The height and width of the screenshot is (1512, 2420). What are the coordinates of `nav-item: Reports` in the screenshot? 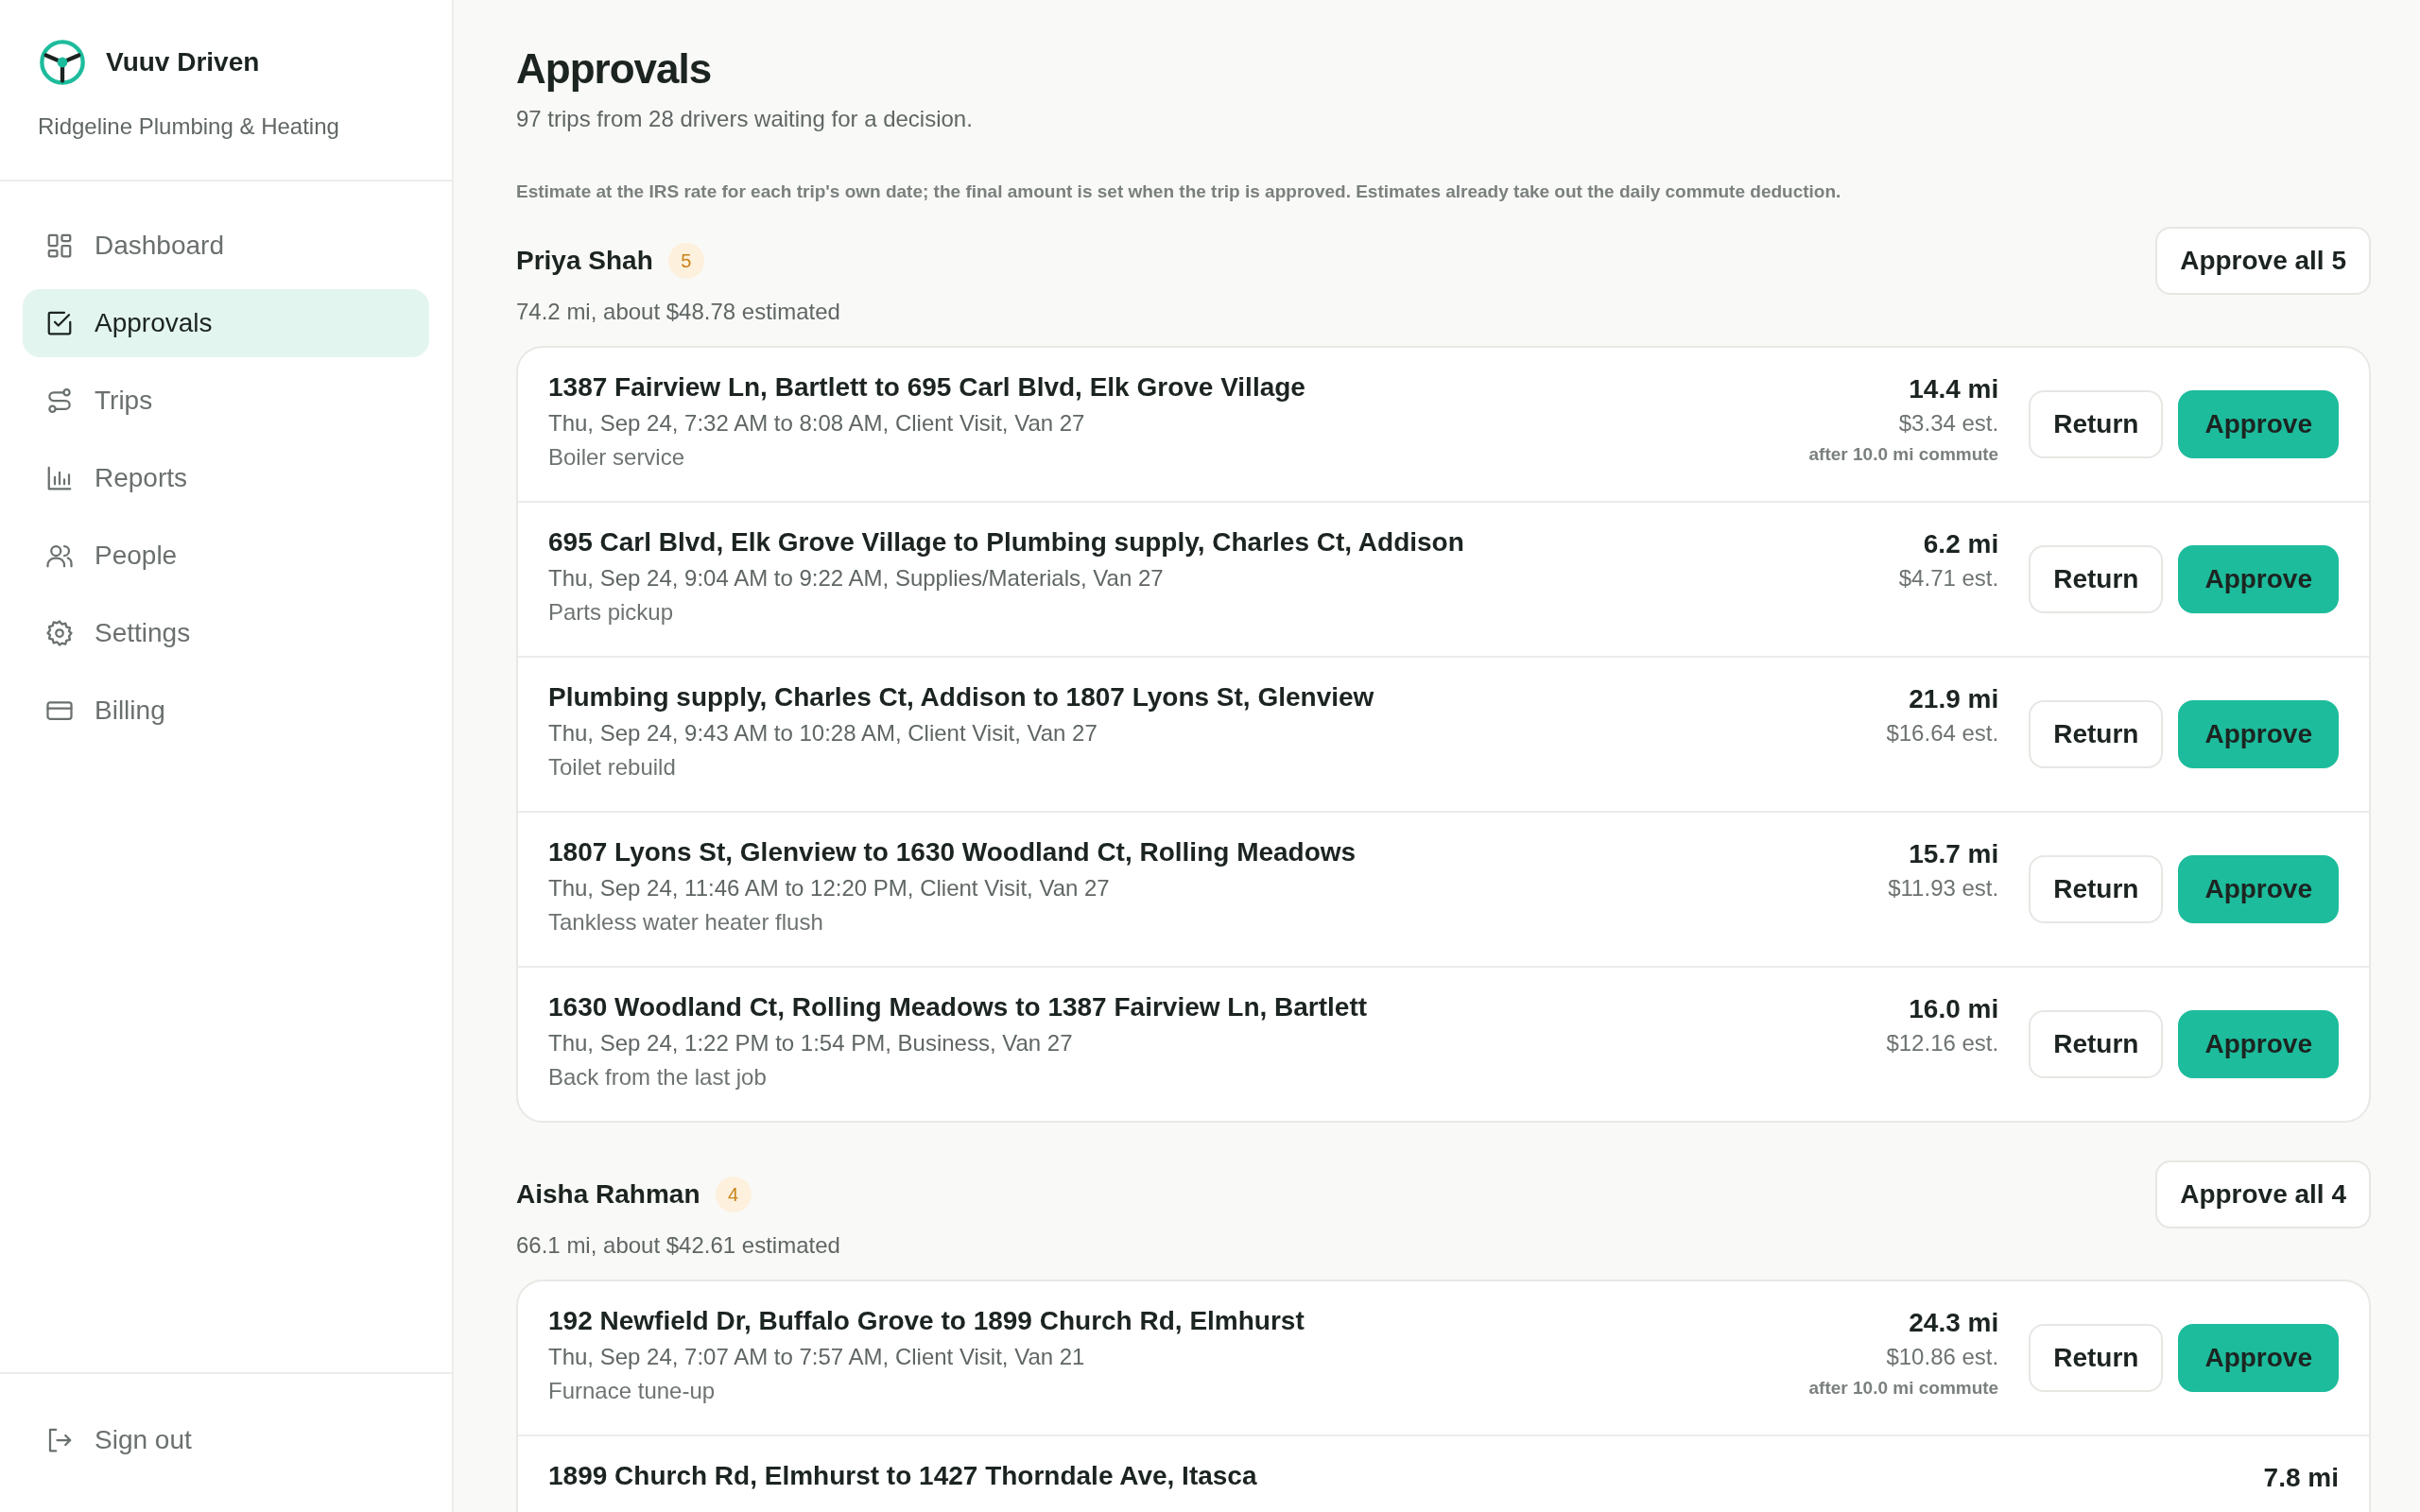 It's located at (226, 478).